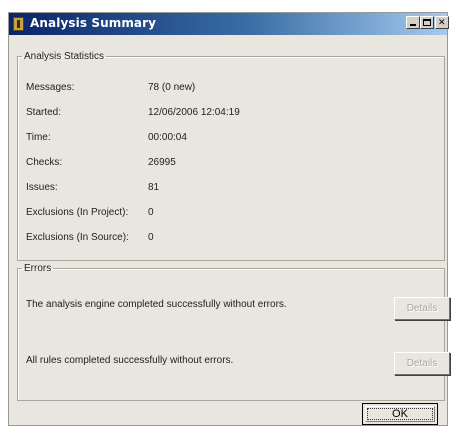  What do you see at coordinates (422, 308) in the screenshot?
I see `engine-details-button: Details` at bounding box center [422, 308].